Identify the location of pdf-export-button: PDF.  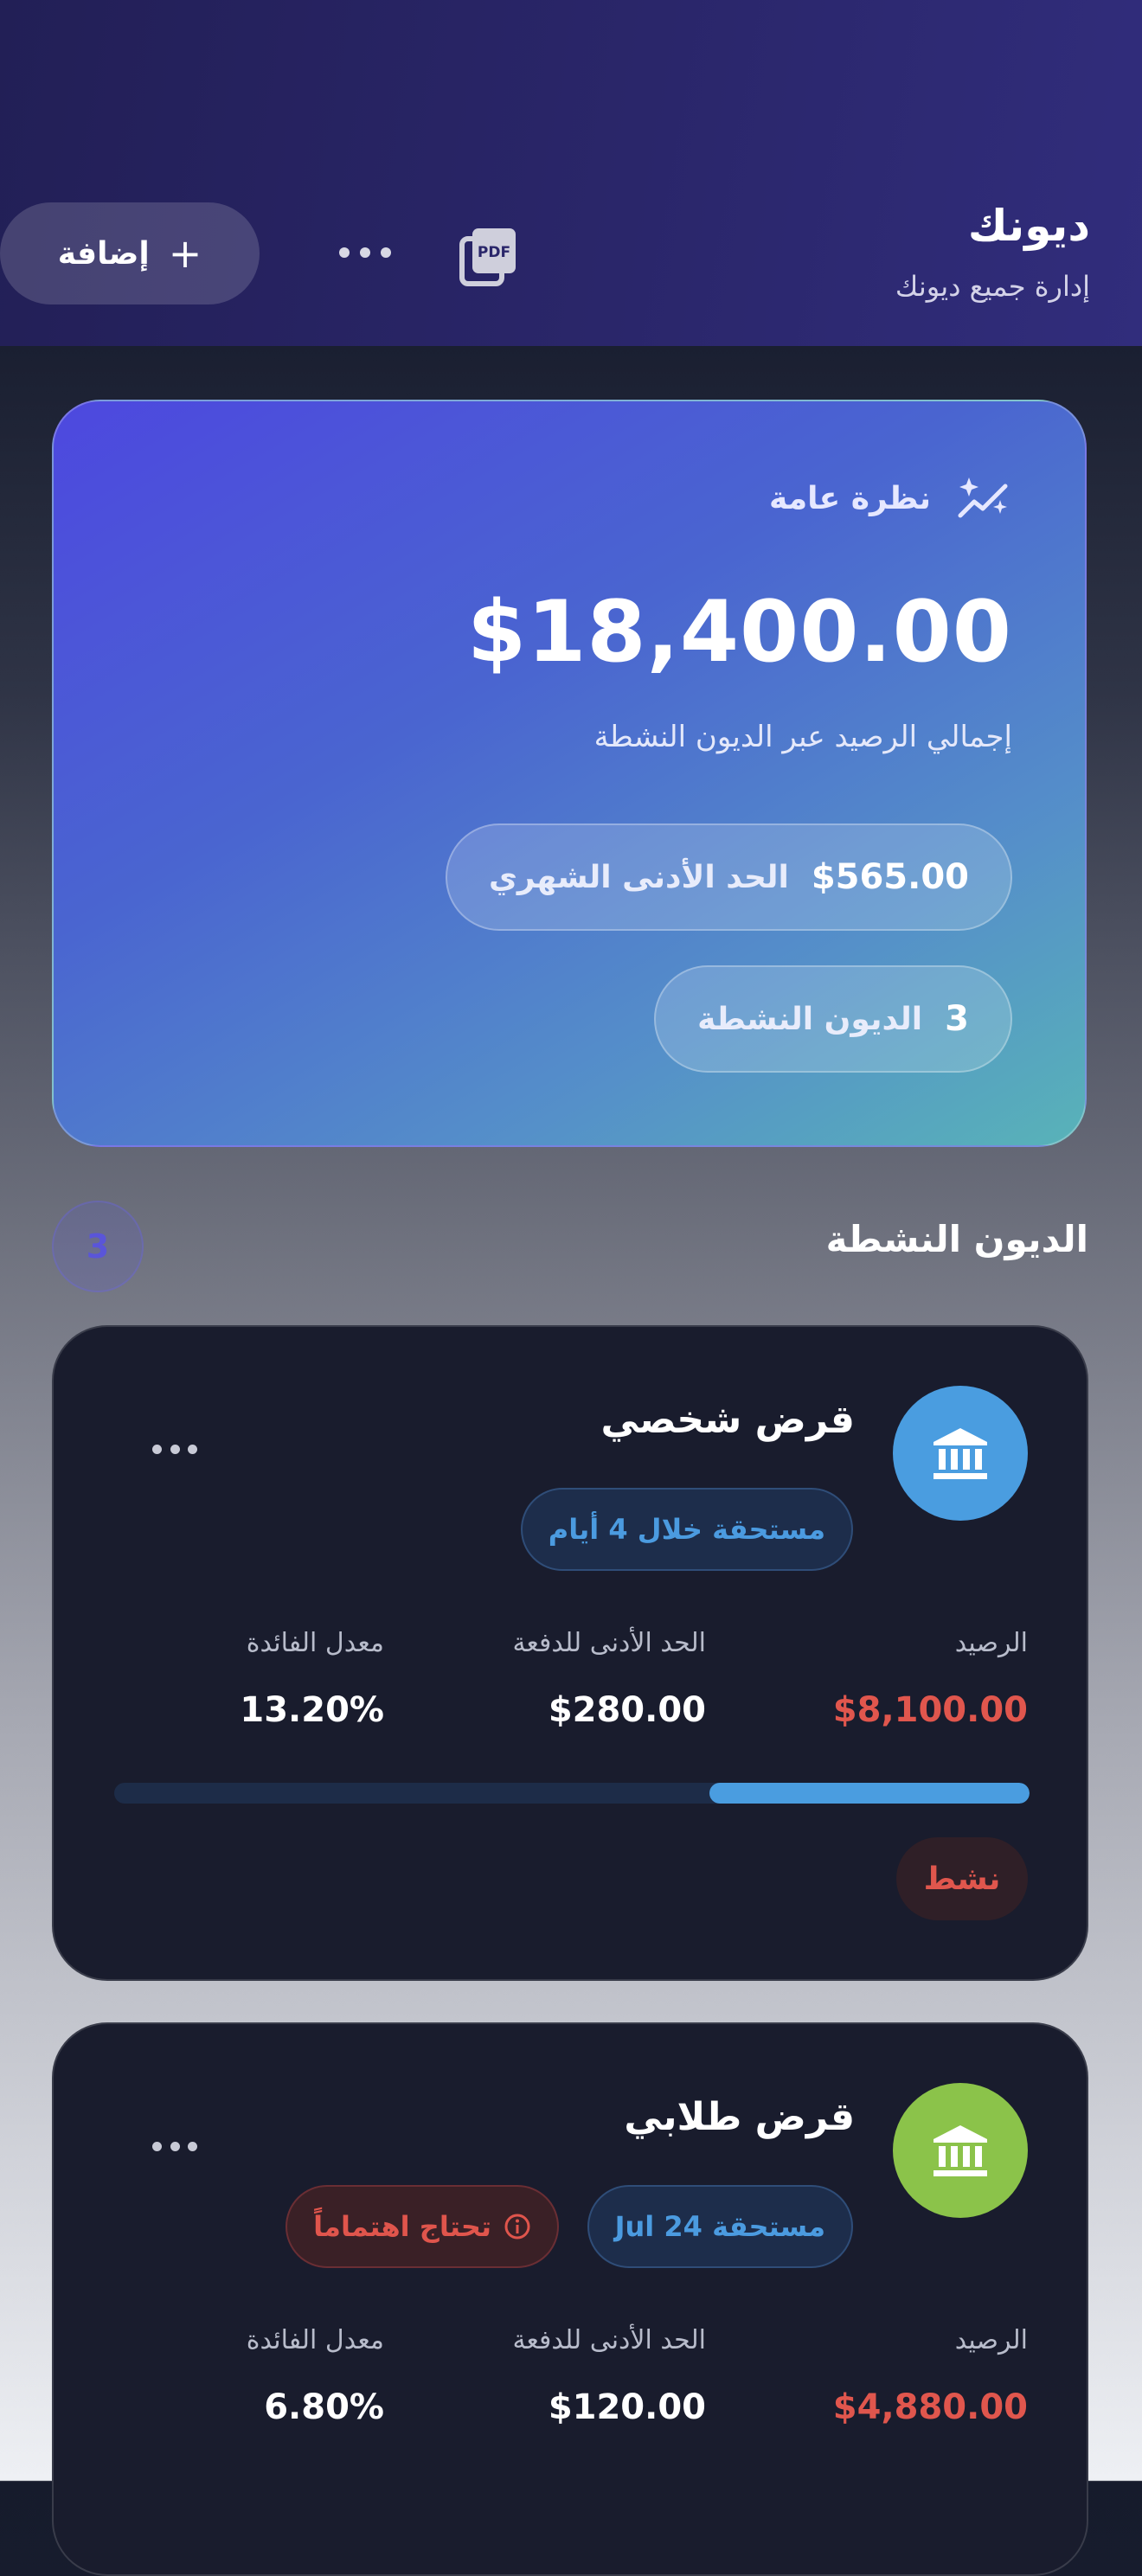
(489, 257).